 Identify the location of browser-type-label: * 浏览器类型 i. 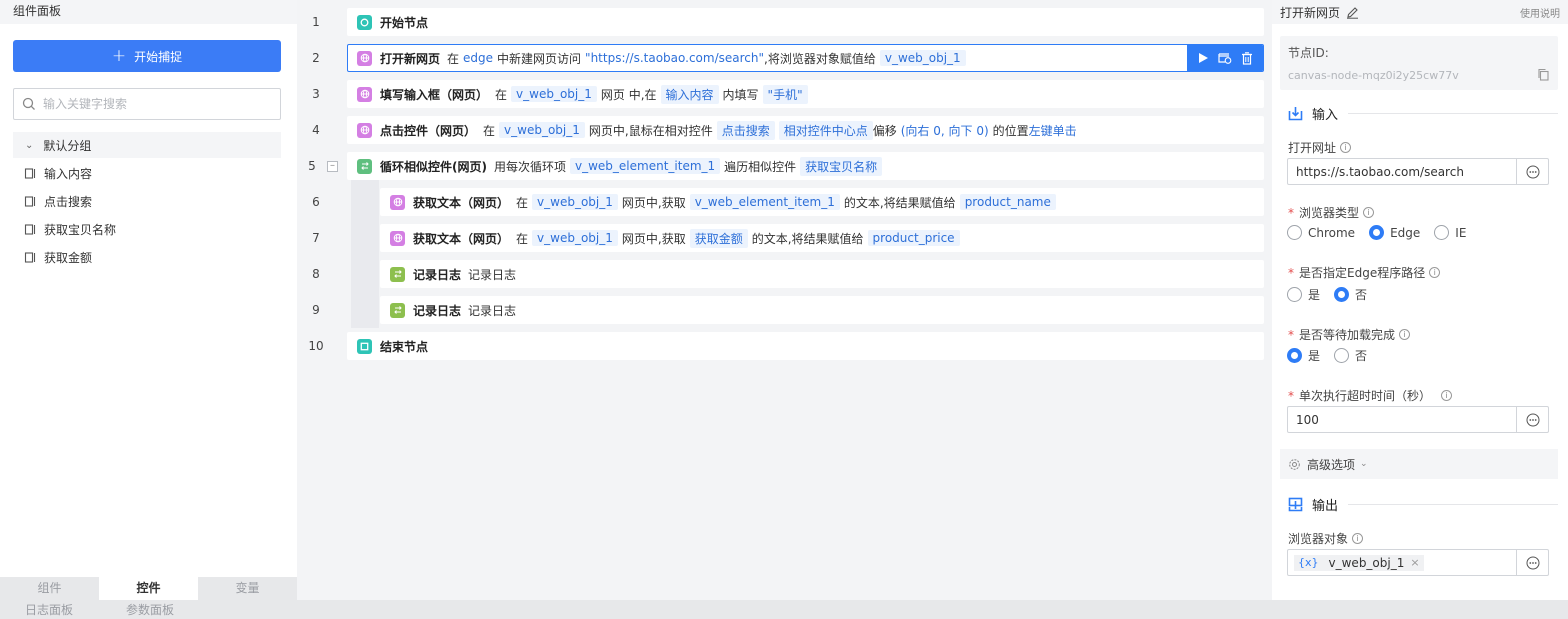
(1331, 212).